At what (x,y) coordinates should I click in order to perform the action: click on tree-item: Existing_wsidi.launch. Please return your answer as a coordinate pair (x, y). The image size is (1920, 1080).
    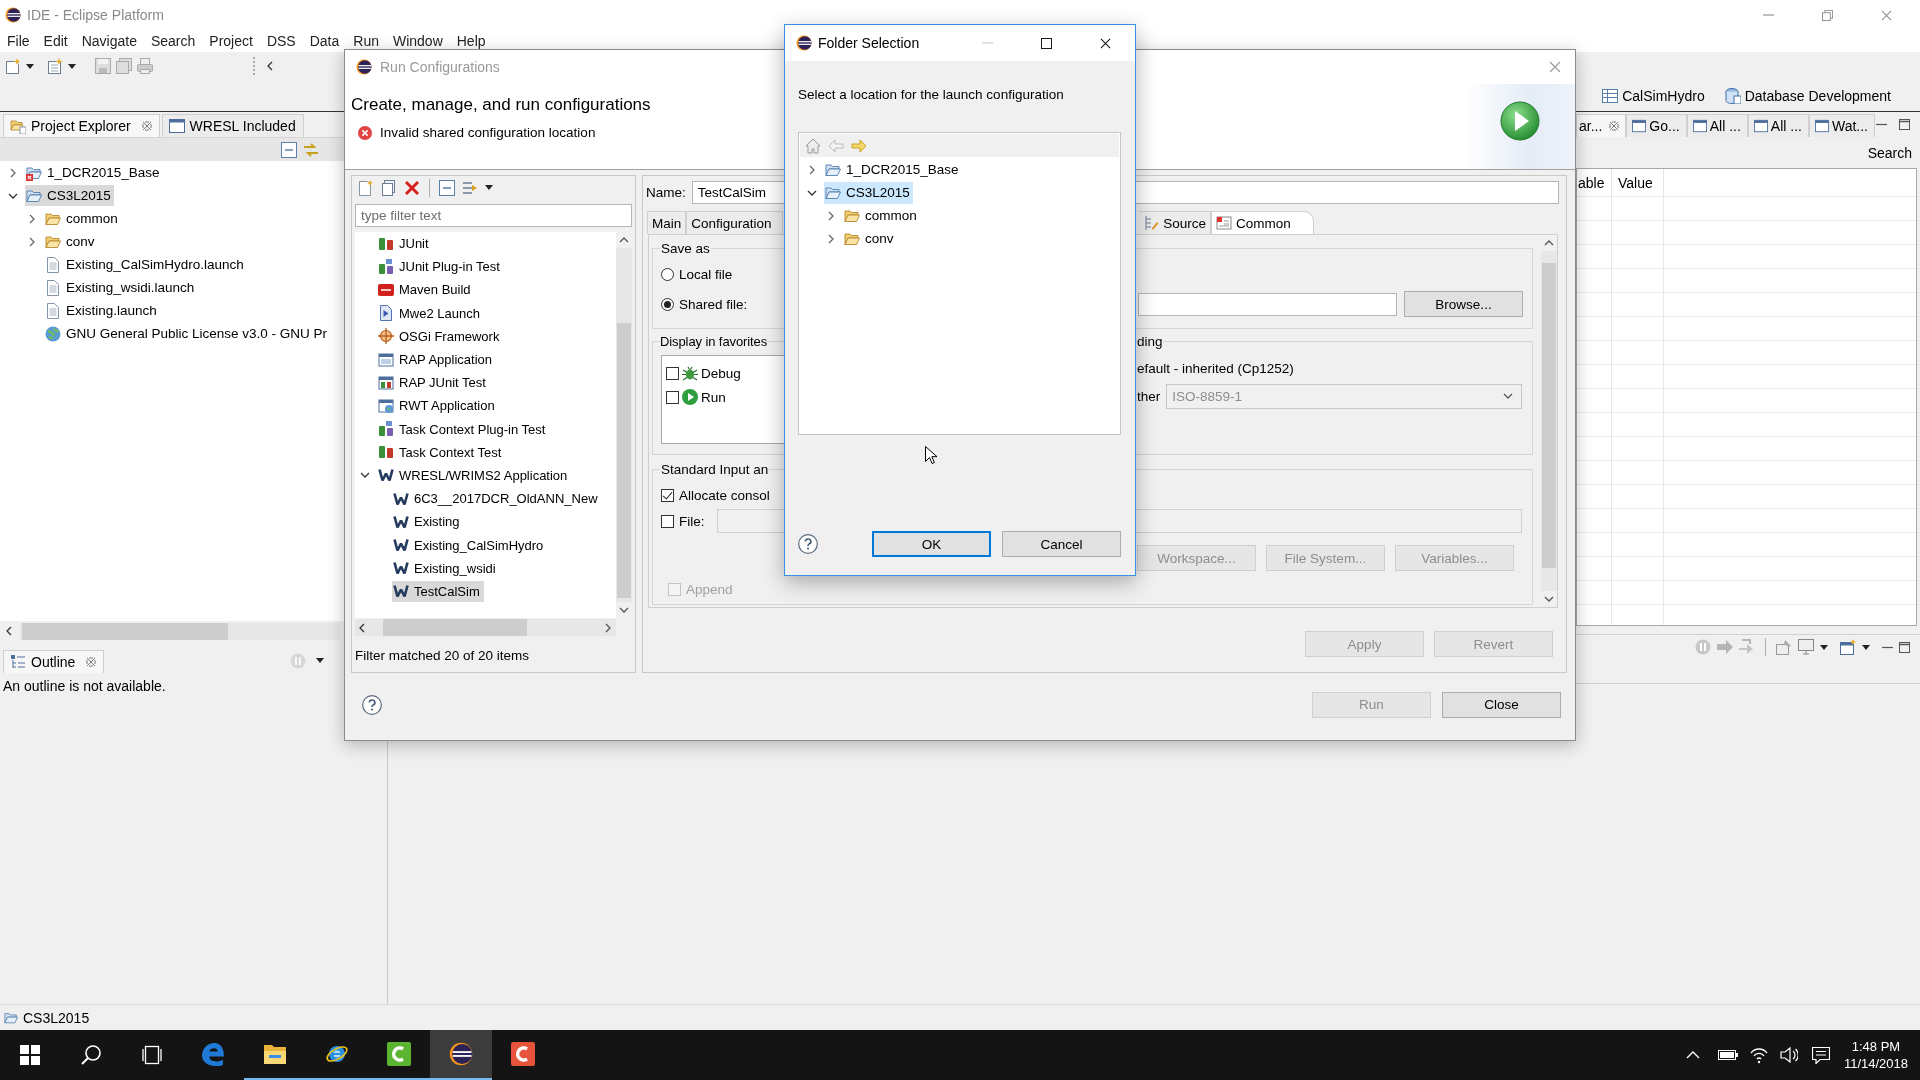
    Looking at the image, I should click on (121, 287).